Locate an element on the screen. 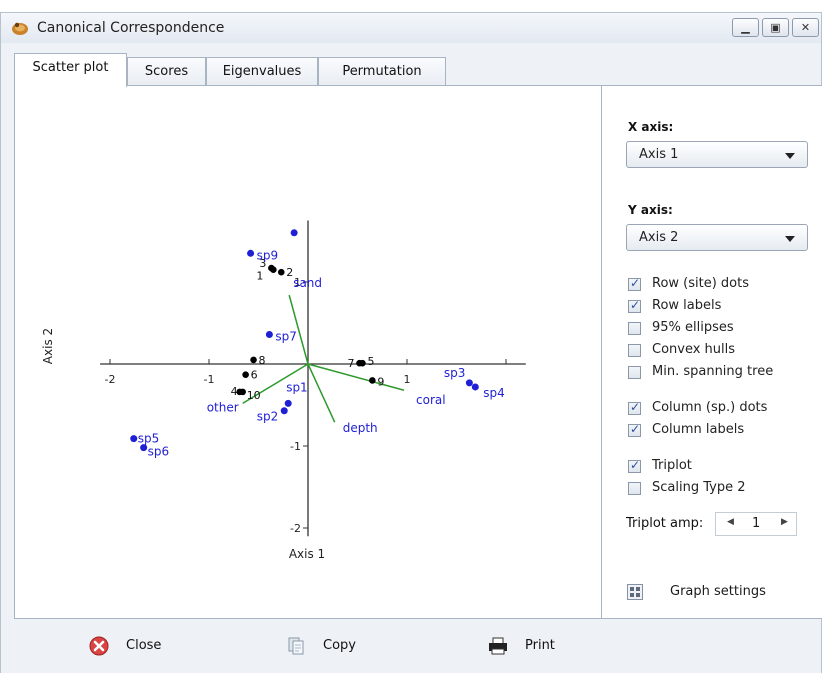  species-dot-sp1 is located at coordinates (288, 403).